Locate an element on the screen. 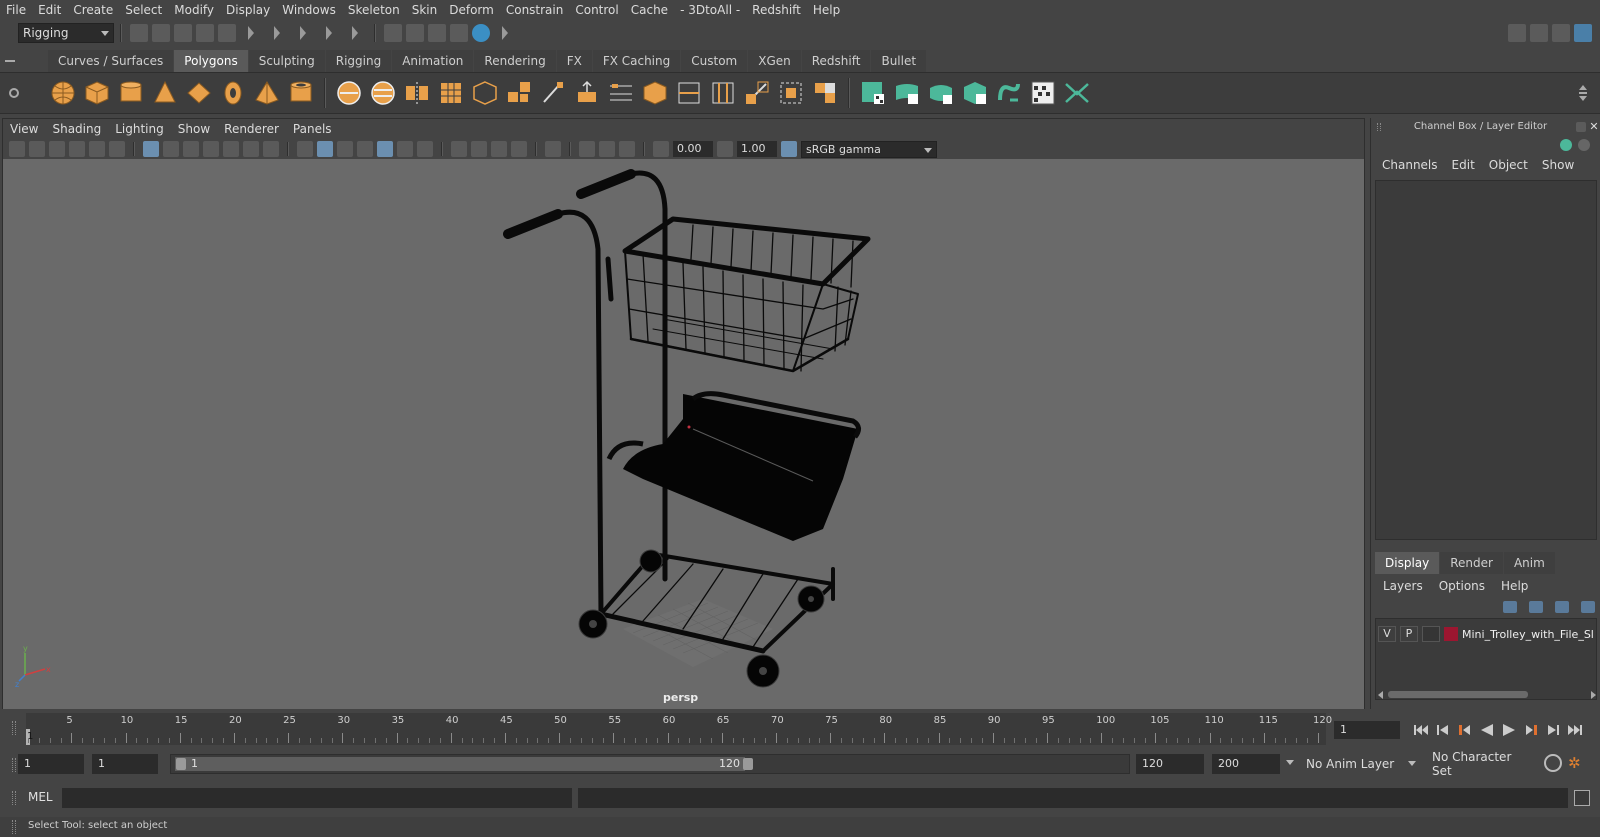  poly-torus-icon is located at coordinates (233, 93).